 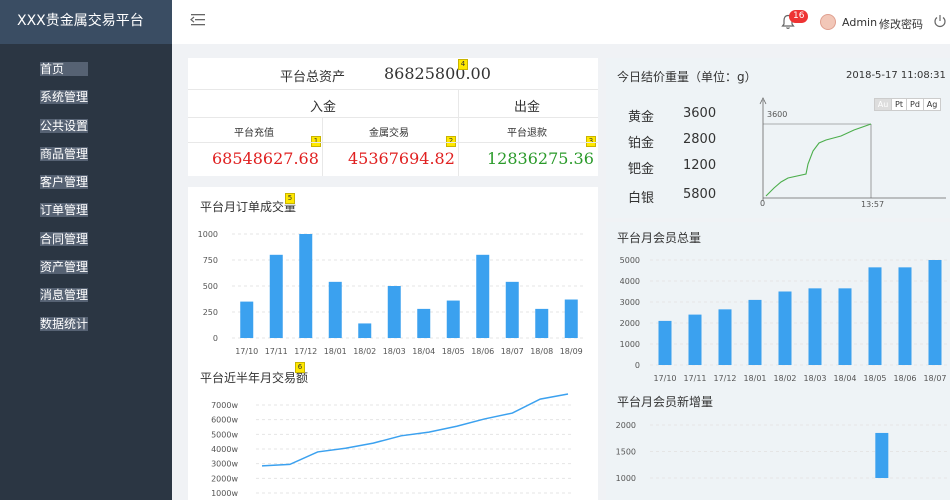 What do you see at coordinates (313, 77) in the screenshot?
I see `total-assets-label: 平台总资产` at bounding box center [313, 77].